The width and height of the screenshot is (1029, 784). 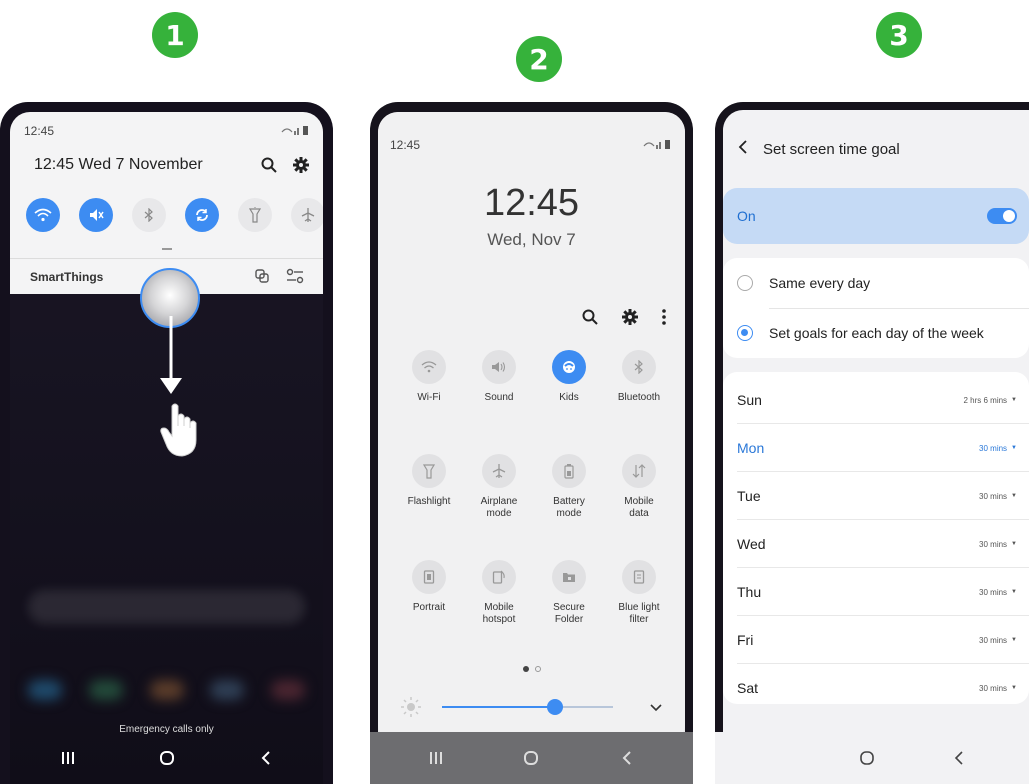 I want to click on copy-icon, so click(x=262, y=278).